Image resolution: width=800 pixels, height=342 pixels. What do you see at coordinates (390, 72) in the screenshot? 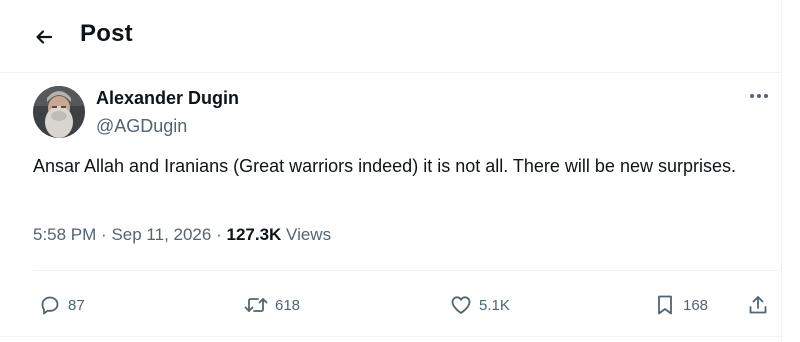
I see `header-divider` at bounding box center [390, 72].